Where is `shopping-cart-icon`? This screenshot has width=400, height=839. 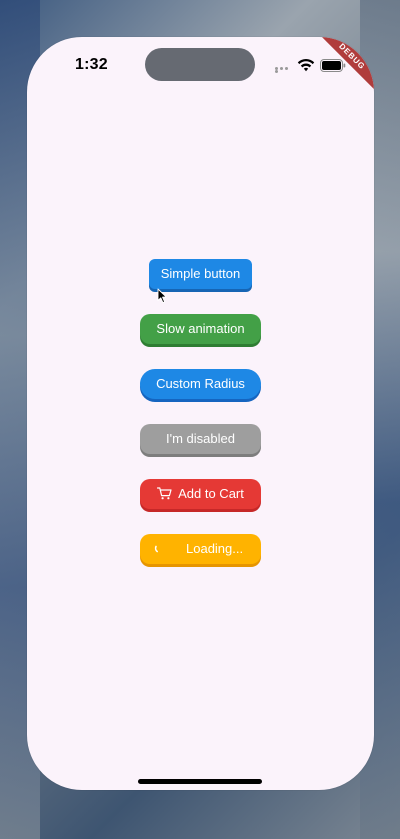 shopping-cart-icon is located at coordinates (164, 493).